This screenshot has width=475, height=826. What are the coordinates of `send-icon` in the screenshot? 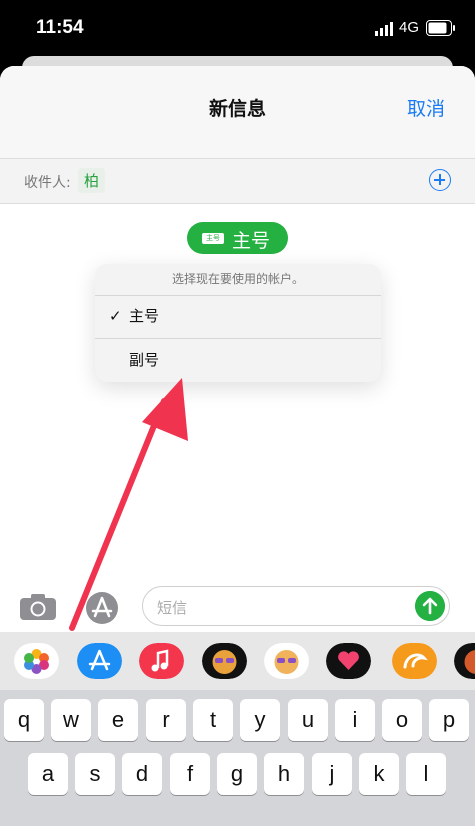 It's located at (430, 606).